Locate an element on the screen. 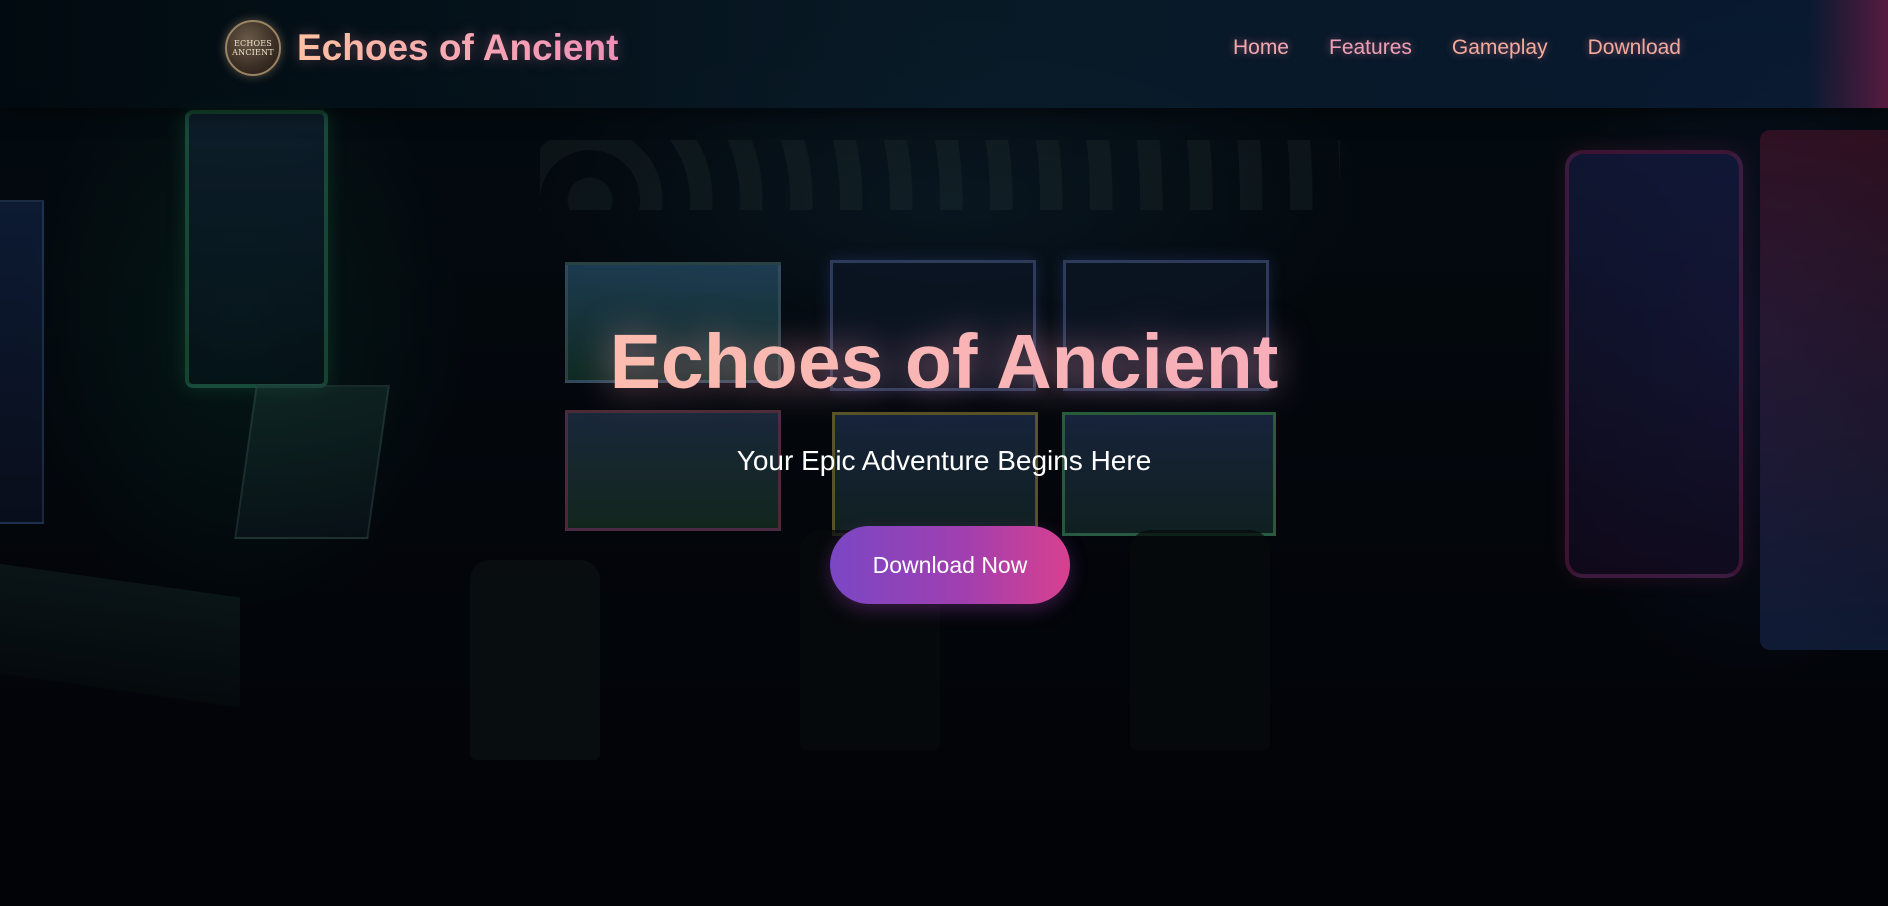 This screenshot has width=1888, height=906. brand-title: Echoes of Ancient is located at coordinates (457, 48).